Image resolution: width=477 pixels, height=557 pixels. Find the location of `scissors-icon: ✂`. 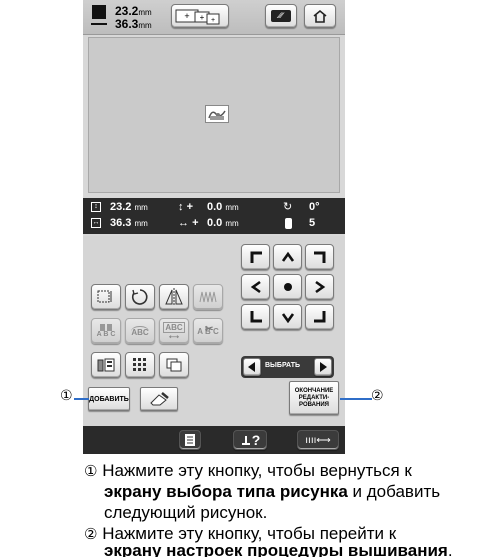

scissors-icon: ✂ is located at coordinates (209, 329).